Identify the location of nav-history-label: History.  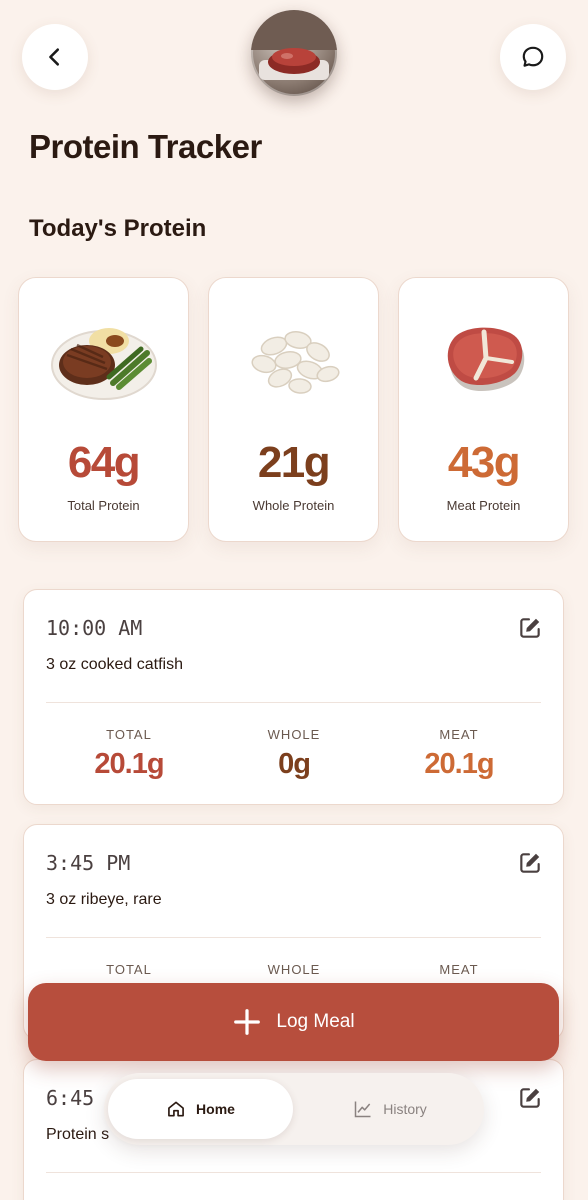
(405, 1109).